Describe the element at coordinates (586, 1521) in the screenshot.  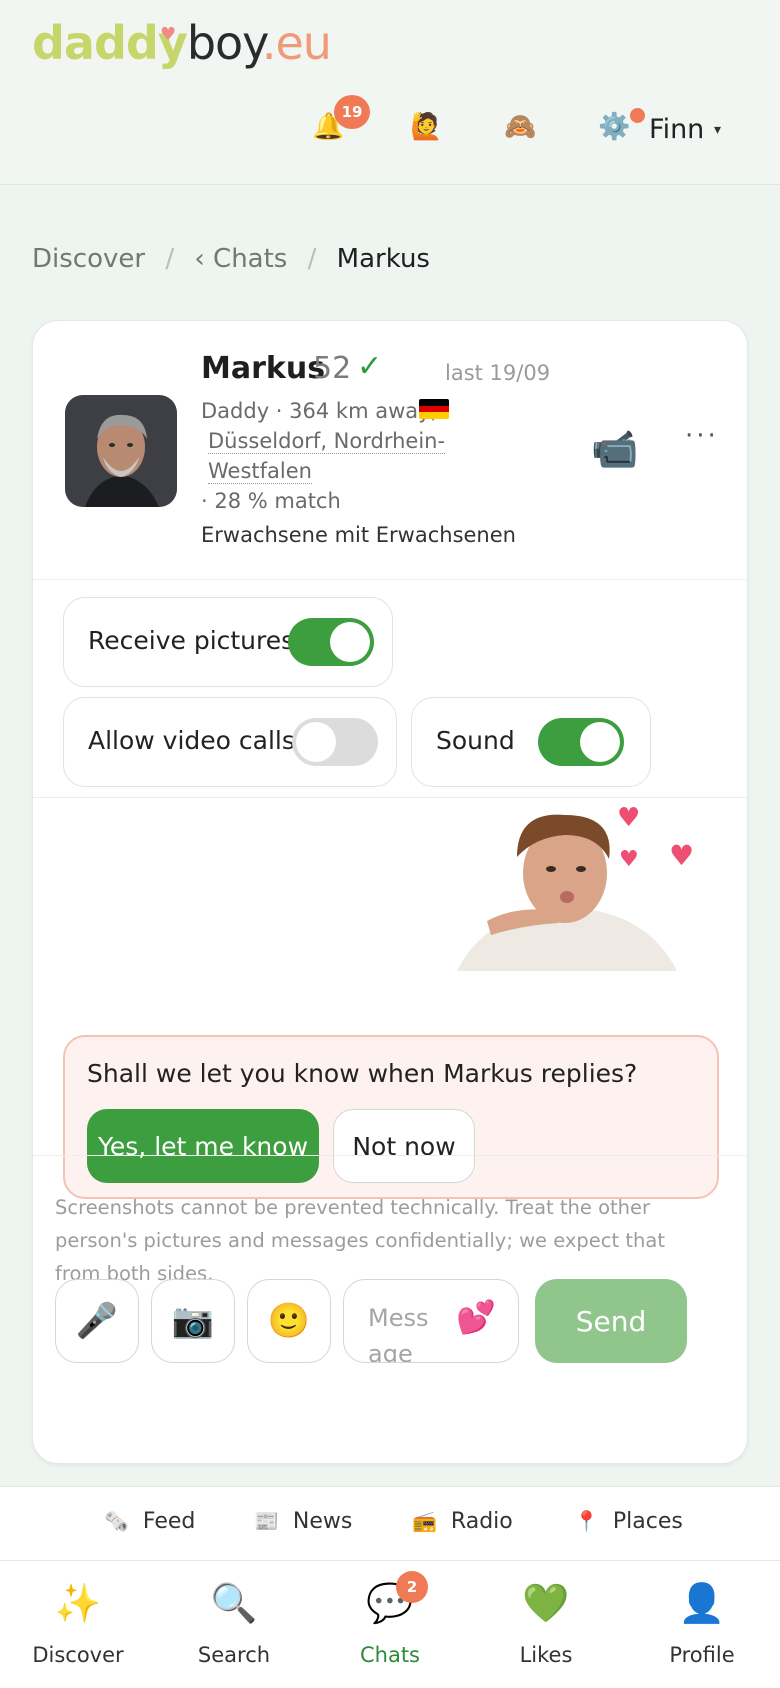
I see `pin-icon: 📍` at that location.